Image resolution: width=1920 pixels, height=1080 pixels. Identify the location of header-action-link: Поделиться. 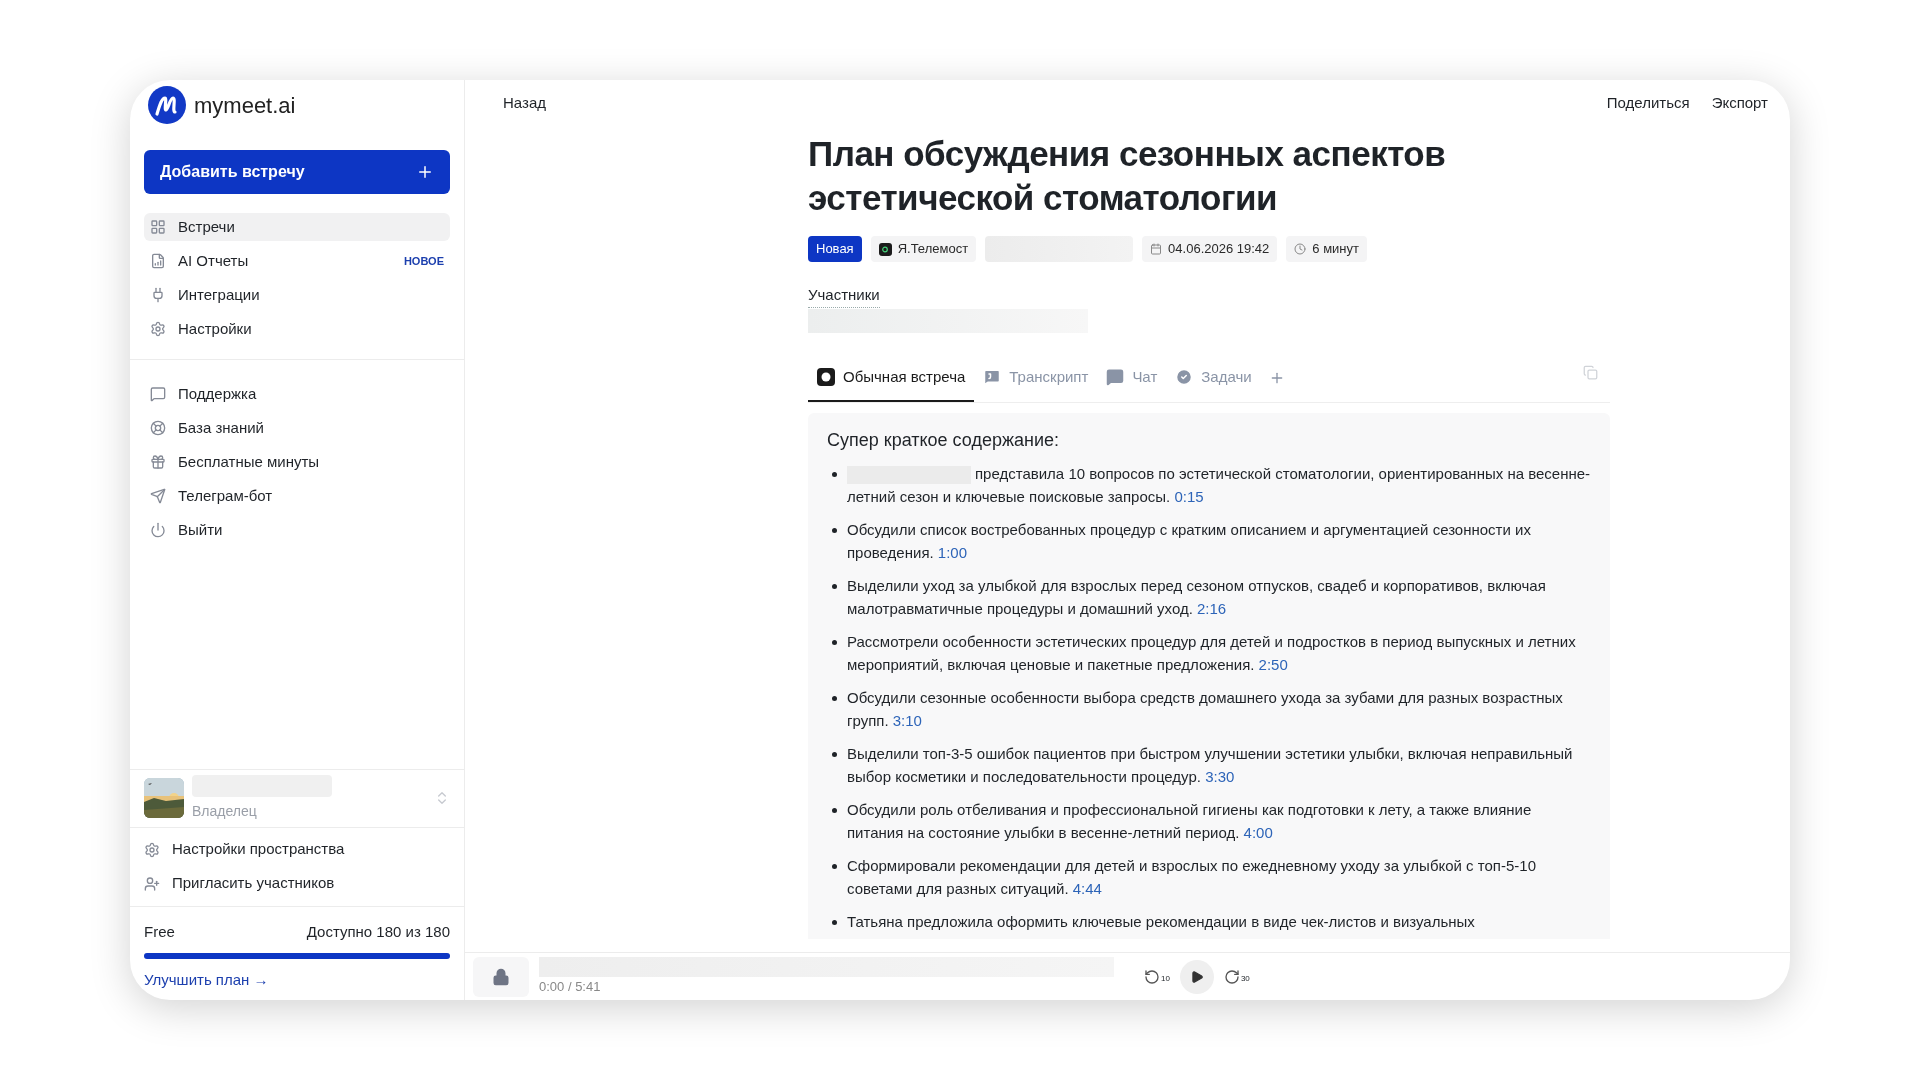
(1648, 103).